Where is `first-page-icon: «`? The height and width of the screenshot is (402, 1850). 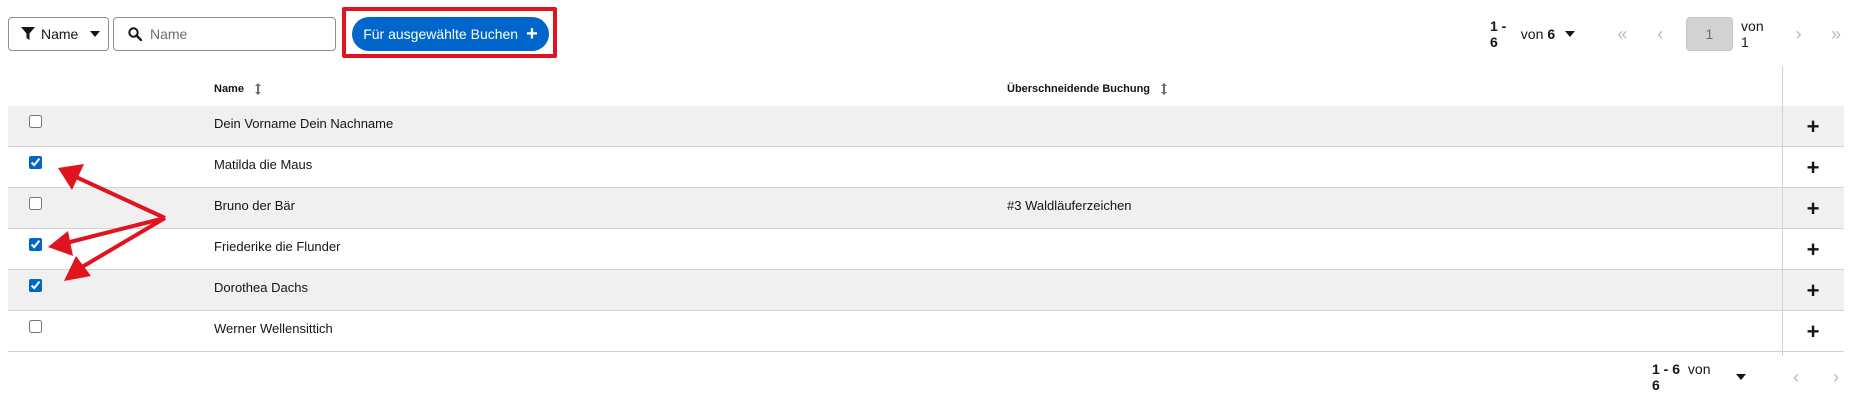 first-page-icon: « is located at coordinates (1623, 34).